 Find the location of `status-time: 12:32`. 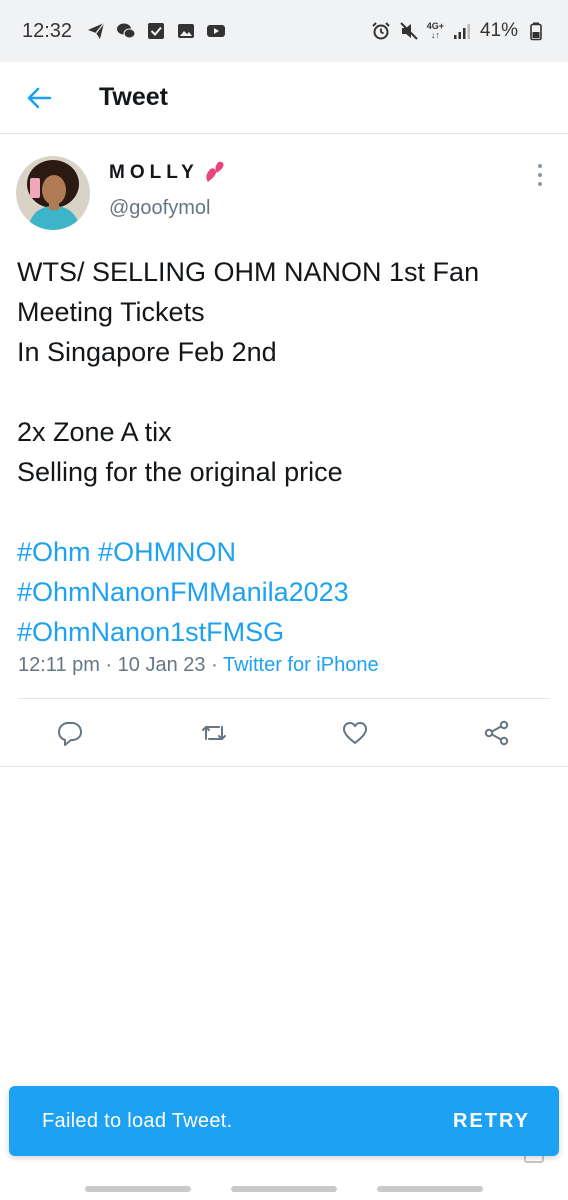

status-time: 12:32 is located at coordinates (47, 30).